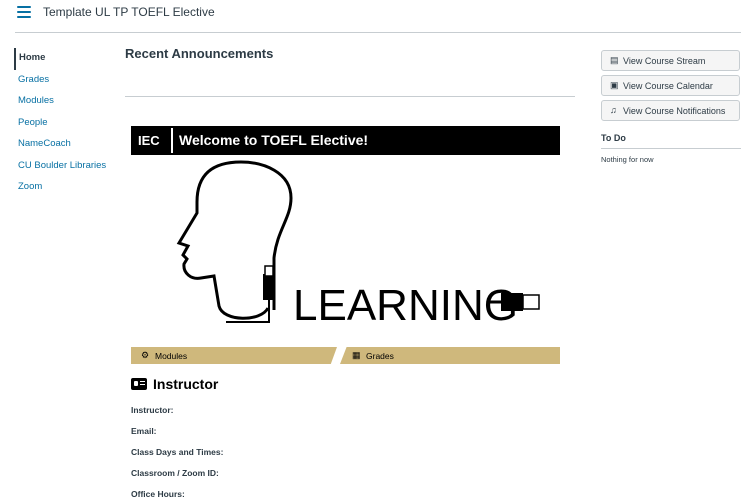 The image size is (749, 503). What do you see at coordinates (350, 96) in the screenshot?
I see `title-divider` at bounding box center [350, 96].